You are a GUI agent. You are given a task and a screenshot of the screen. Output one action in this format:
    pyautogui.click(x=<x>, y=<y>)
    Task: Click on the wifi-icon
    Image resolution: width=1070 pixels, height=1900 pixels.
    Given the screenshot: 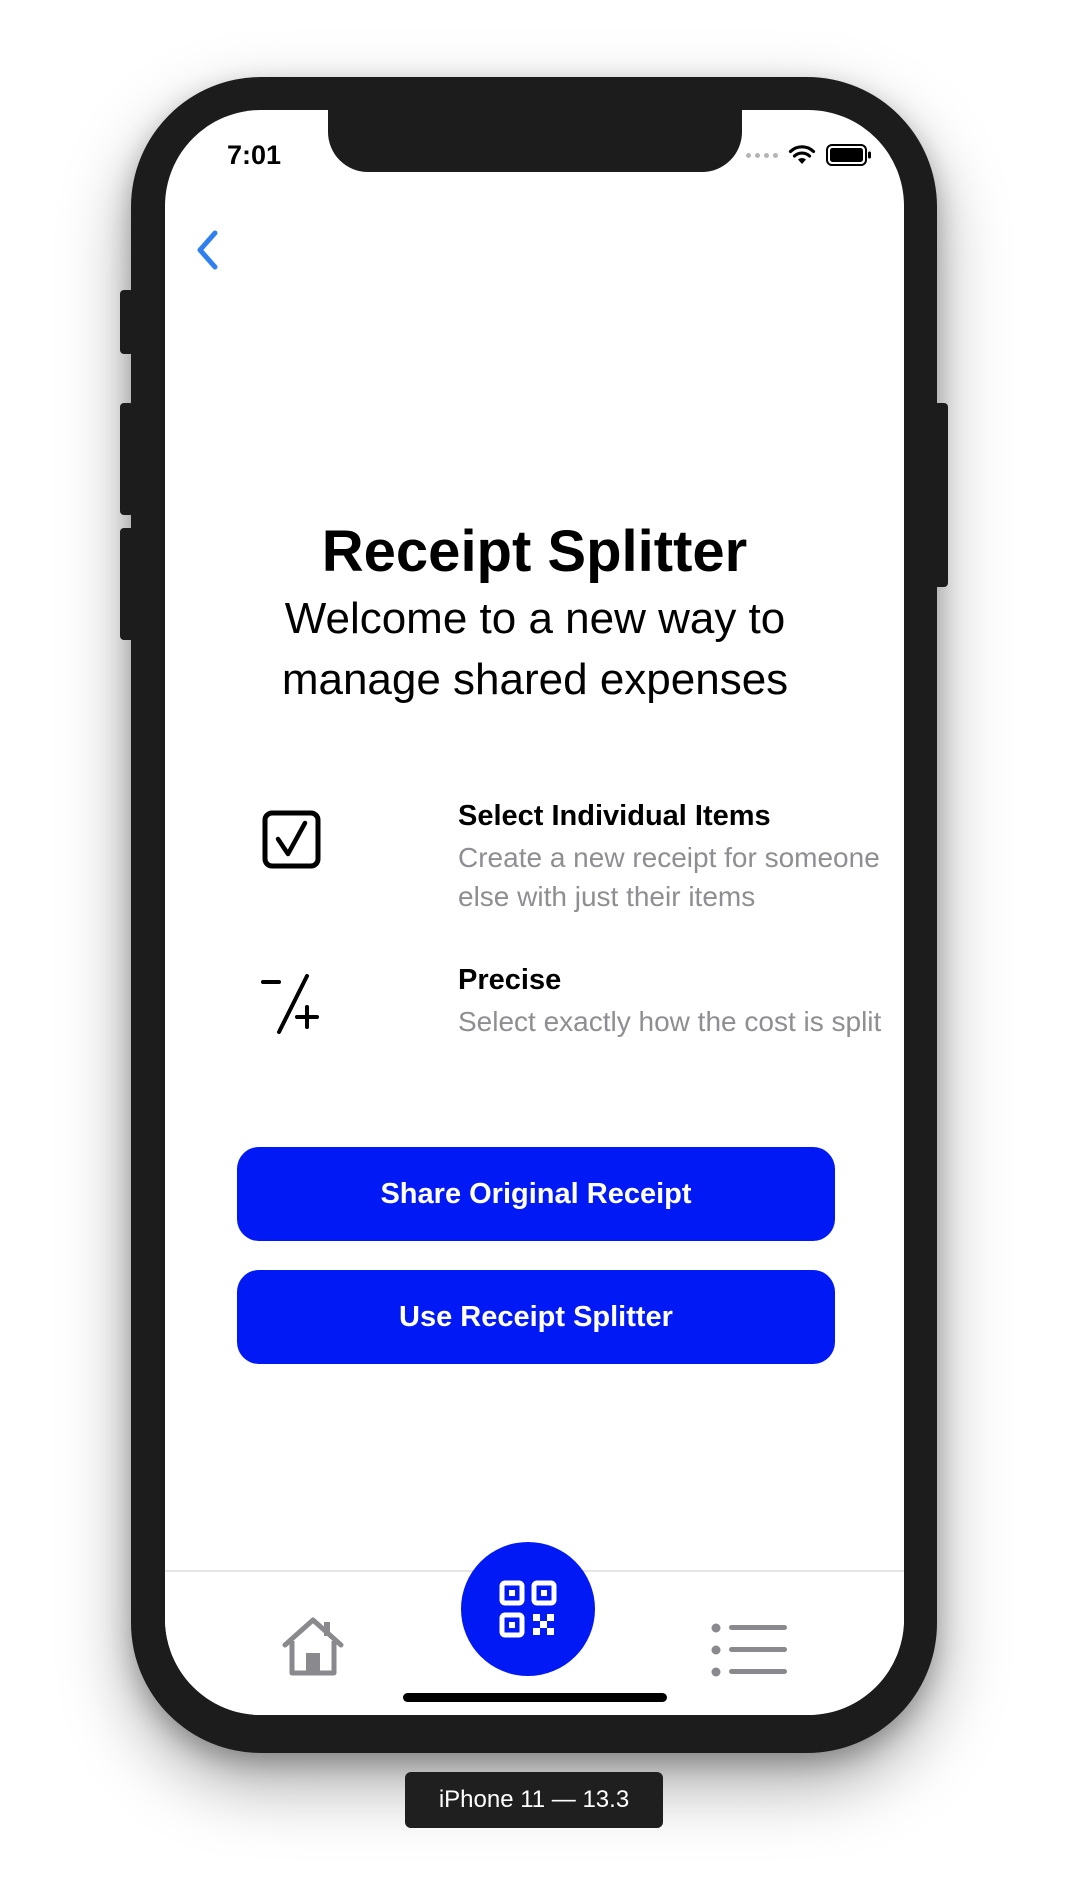 What is the action you would take?
    pyautogui.click(x=802, y=154)
    